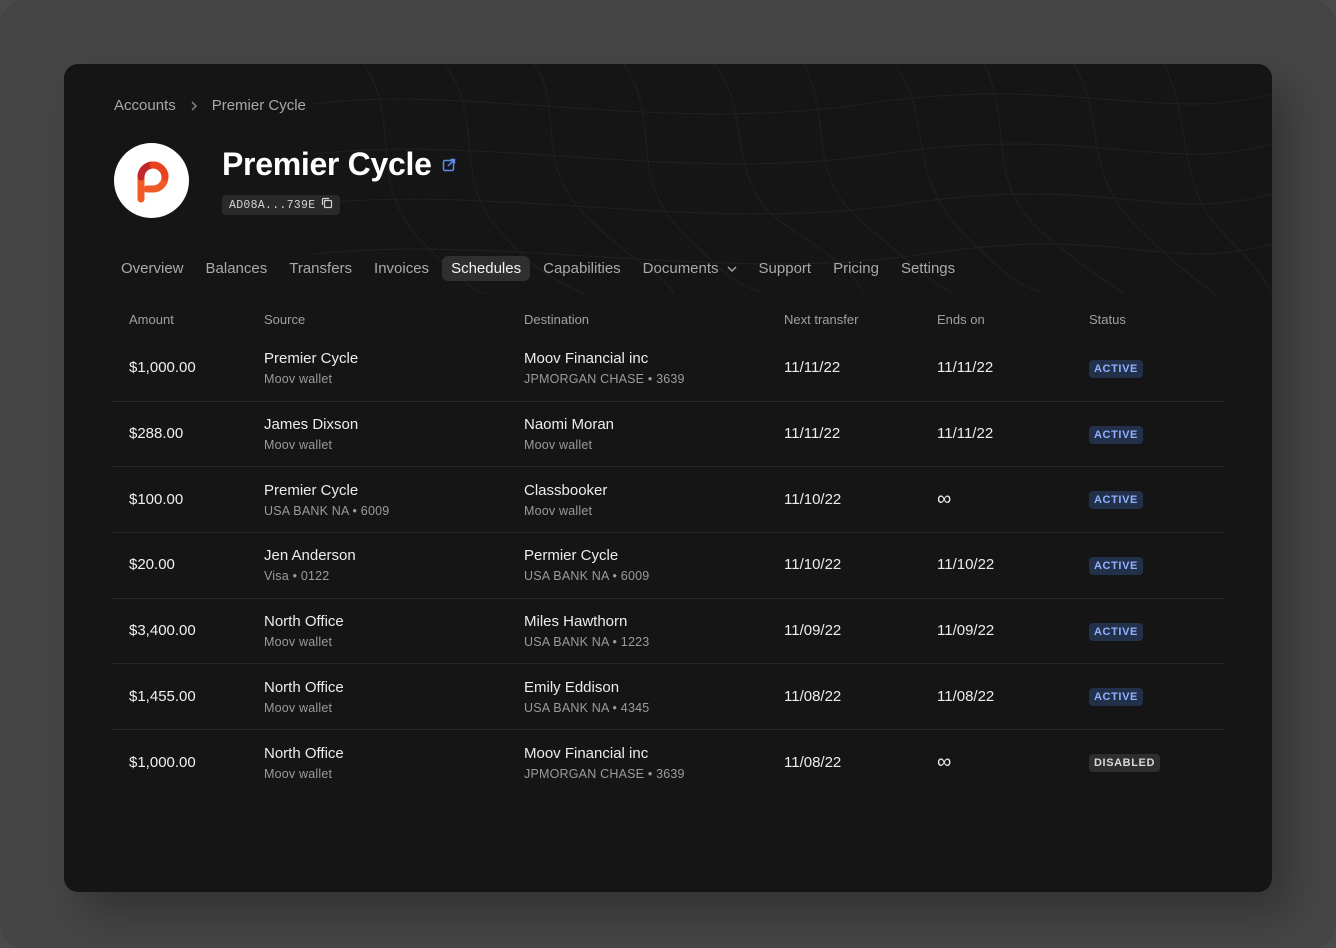 The image size is (1336, 948). What do you see at coordinates (394, 319) in the screenshot?
I see `header-source: Source` at bounding box center [394, 319].